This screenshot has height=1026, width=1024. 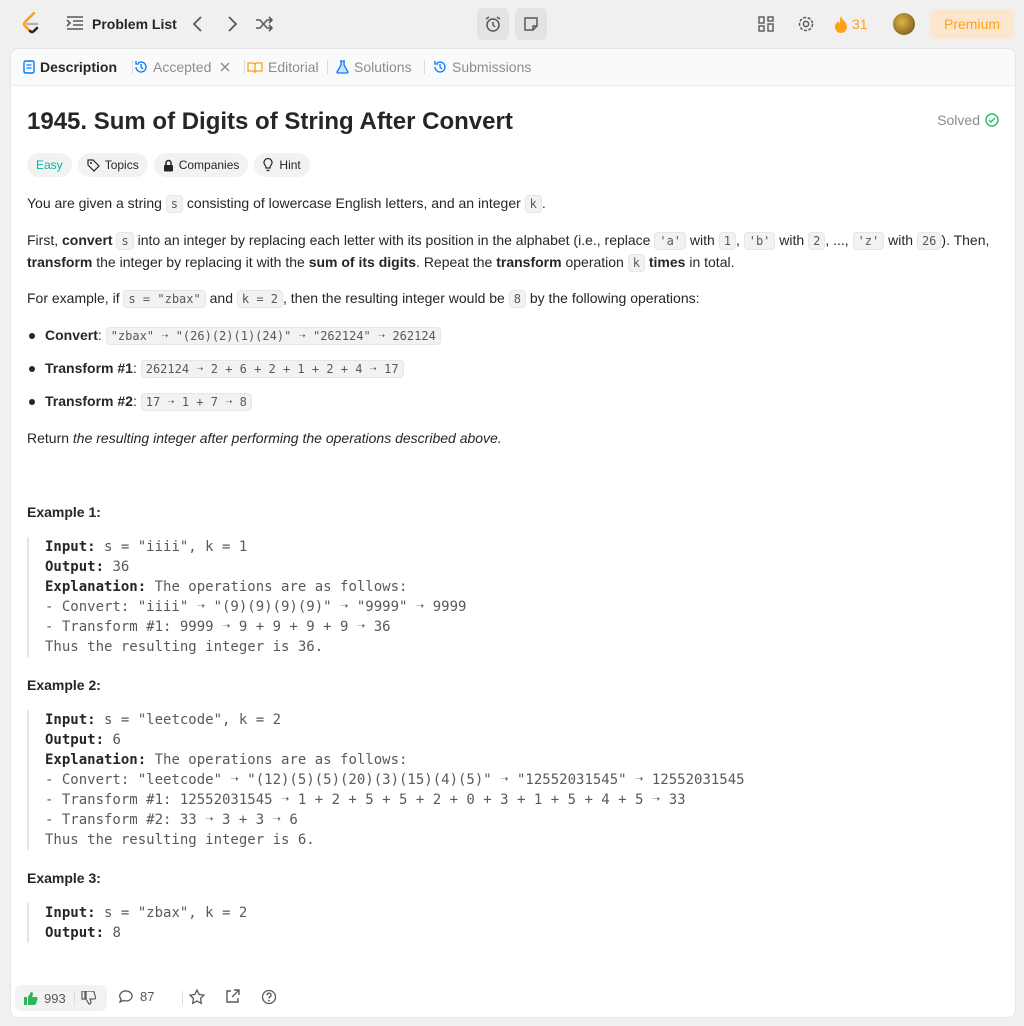 What do you see at coordinates (126, 996) in the screenshot?
I see `comment-icon` at bounding box center [126, 996].